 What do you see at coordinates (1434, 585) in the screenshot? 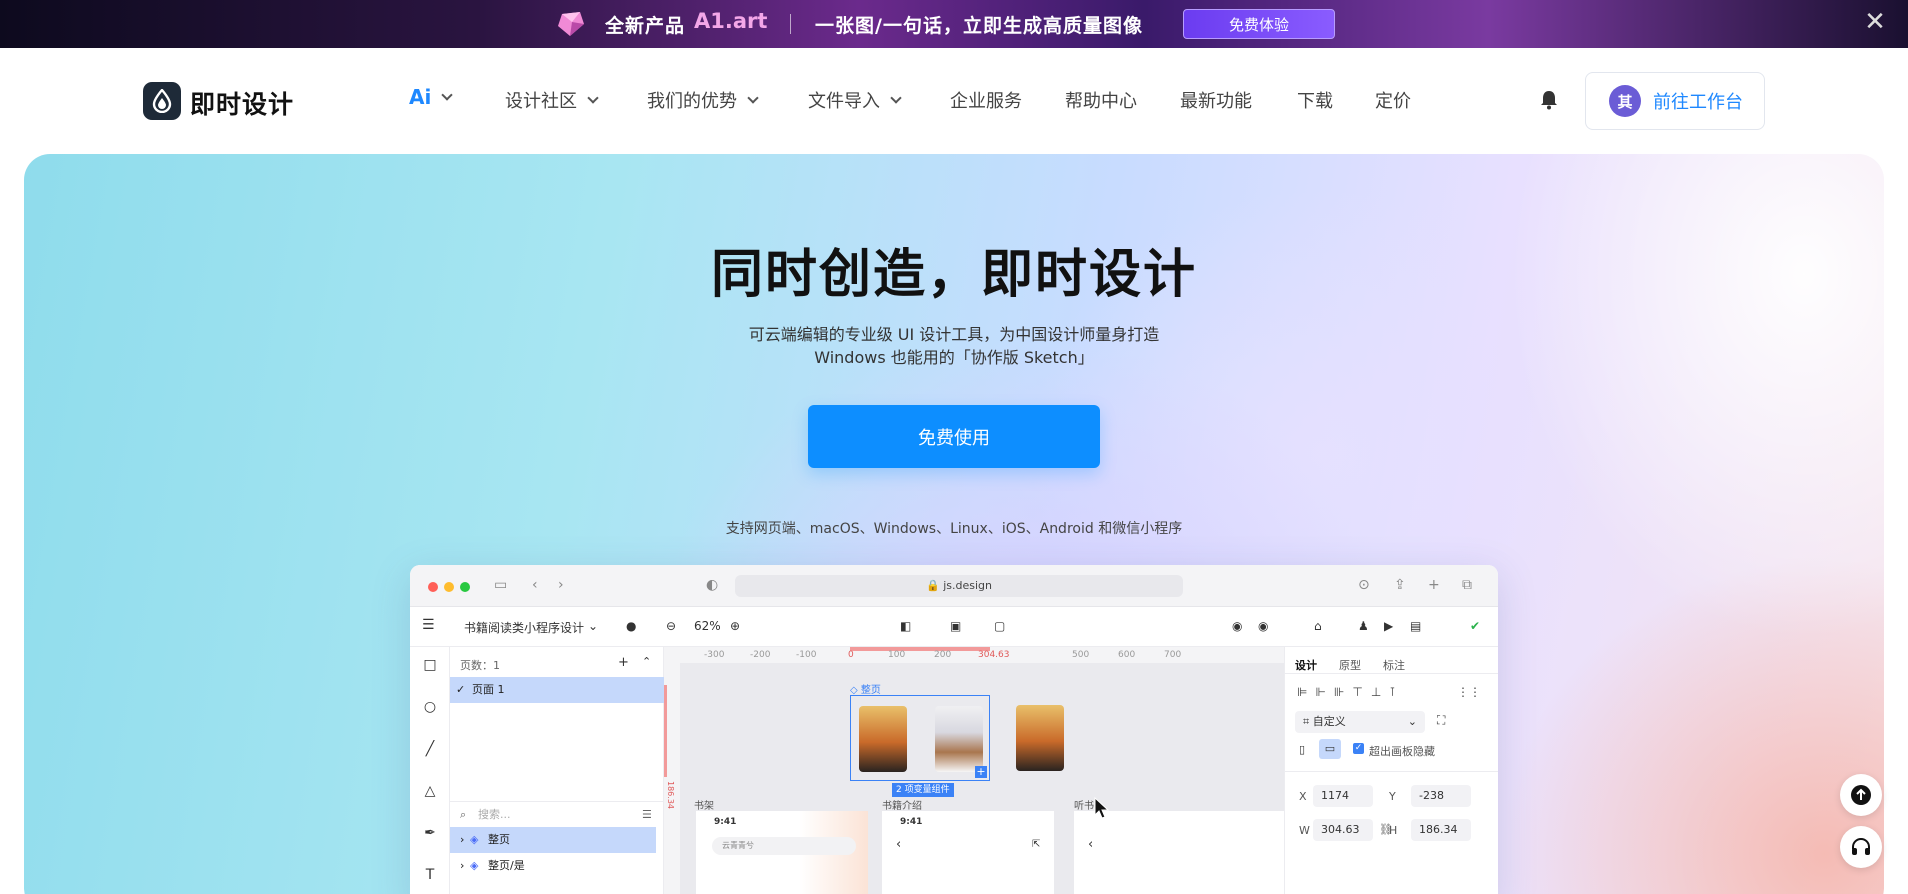
I see `new-tab-icon: +` at bounding box center [1434, 585].